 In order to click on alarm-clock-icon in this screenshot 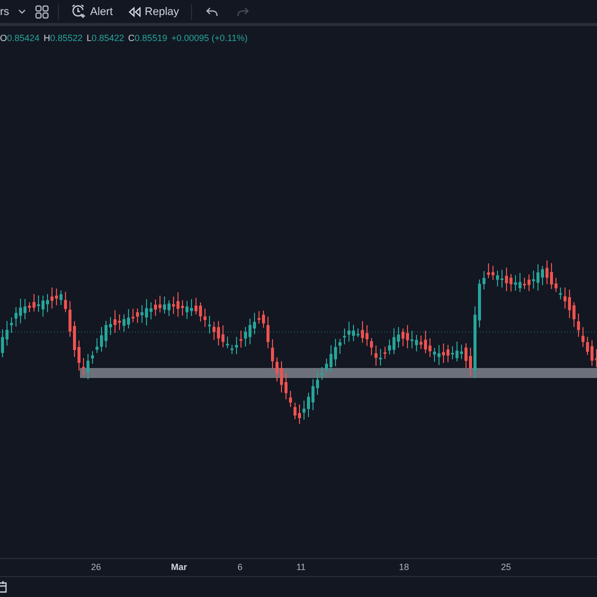, I will do `click(78, 11)`.